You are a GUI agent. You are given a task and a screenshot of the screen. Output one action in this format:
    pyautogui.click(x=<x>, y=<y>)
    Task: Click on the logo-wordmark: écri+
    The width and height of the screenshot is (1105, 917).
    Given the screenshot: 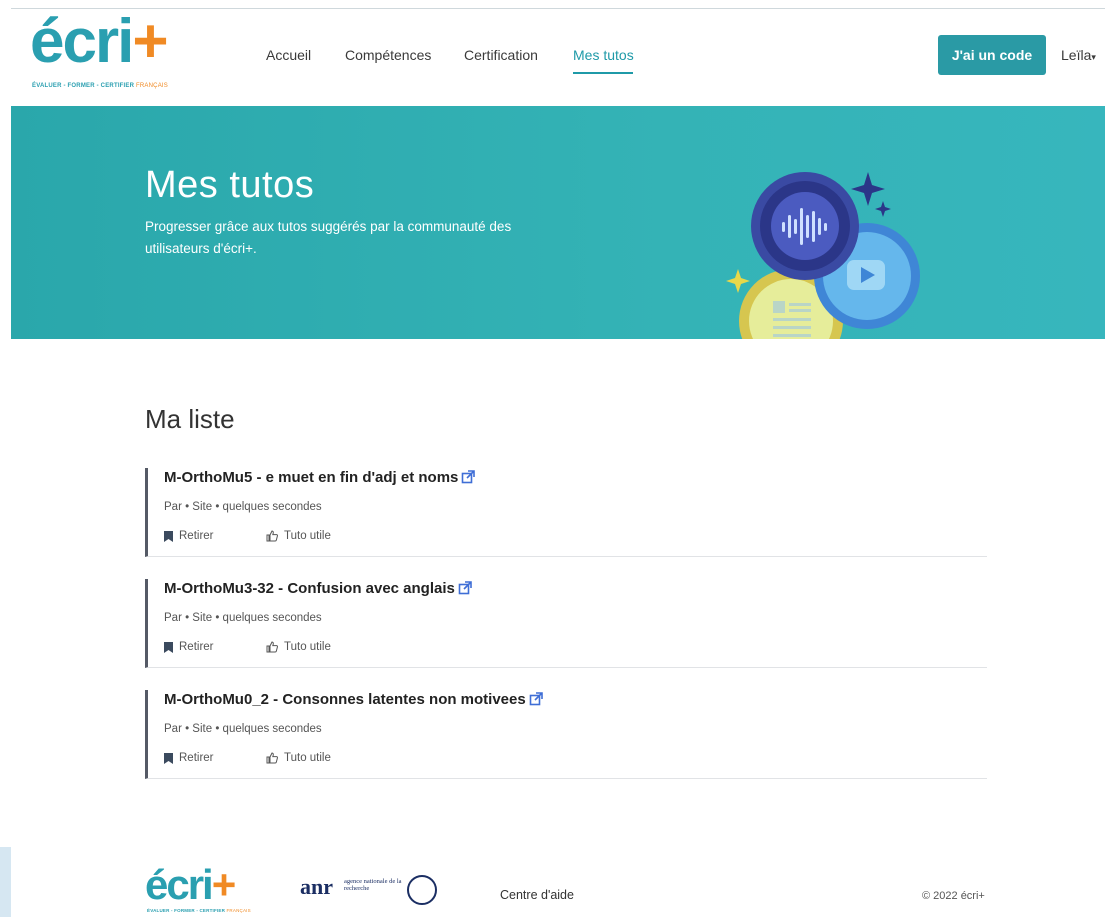 What is the action you would take?
    pyautogui.click(x=99, y=41)
    